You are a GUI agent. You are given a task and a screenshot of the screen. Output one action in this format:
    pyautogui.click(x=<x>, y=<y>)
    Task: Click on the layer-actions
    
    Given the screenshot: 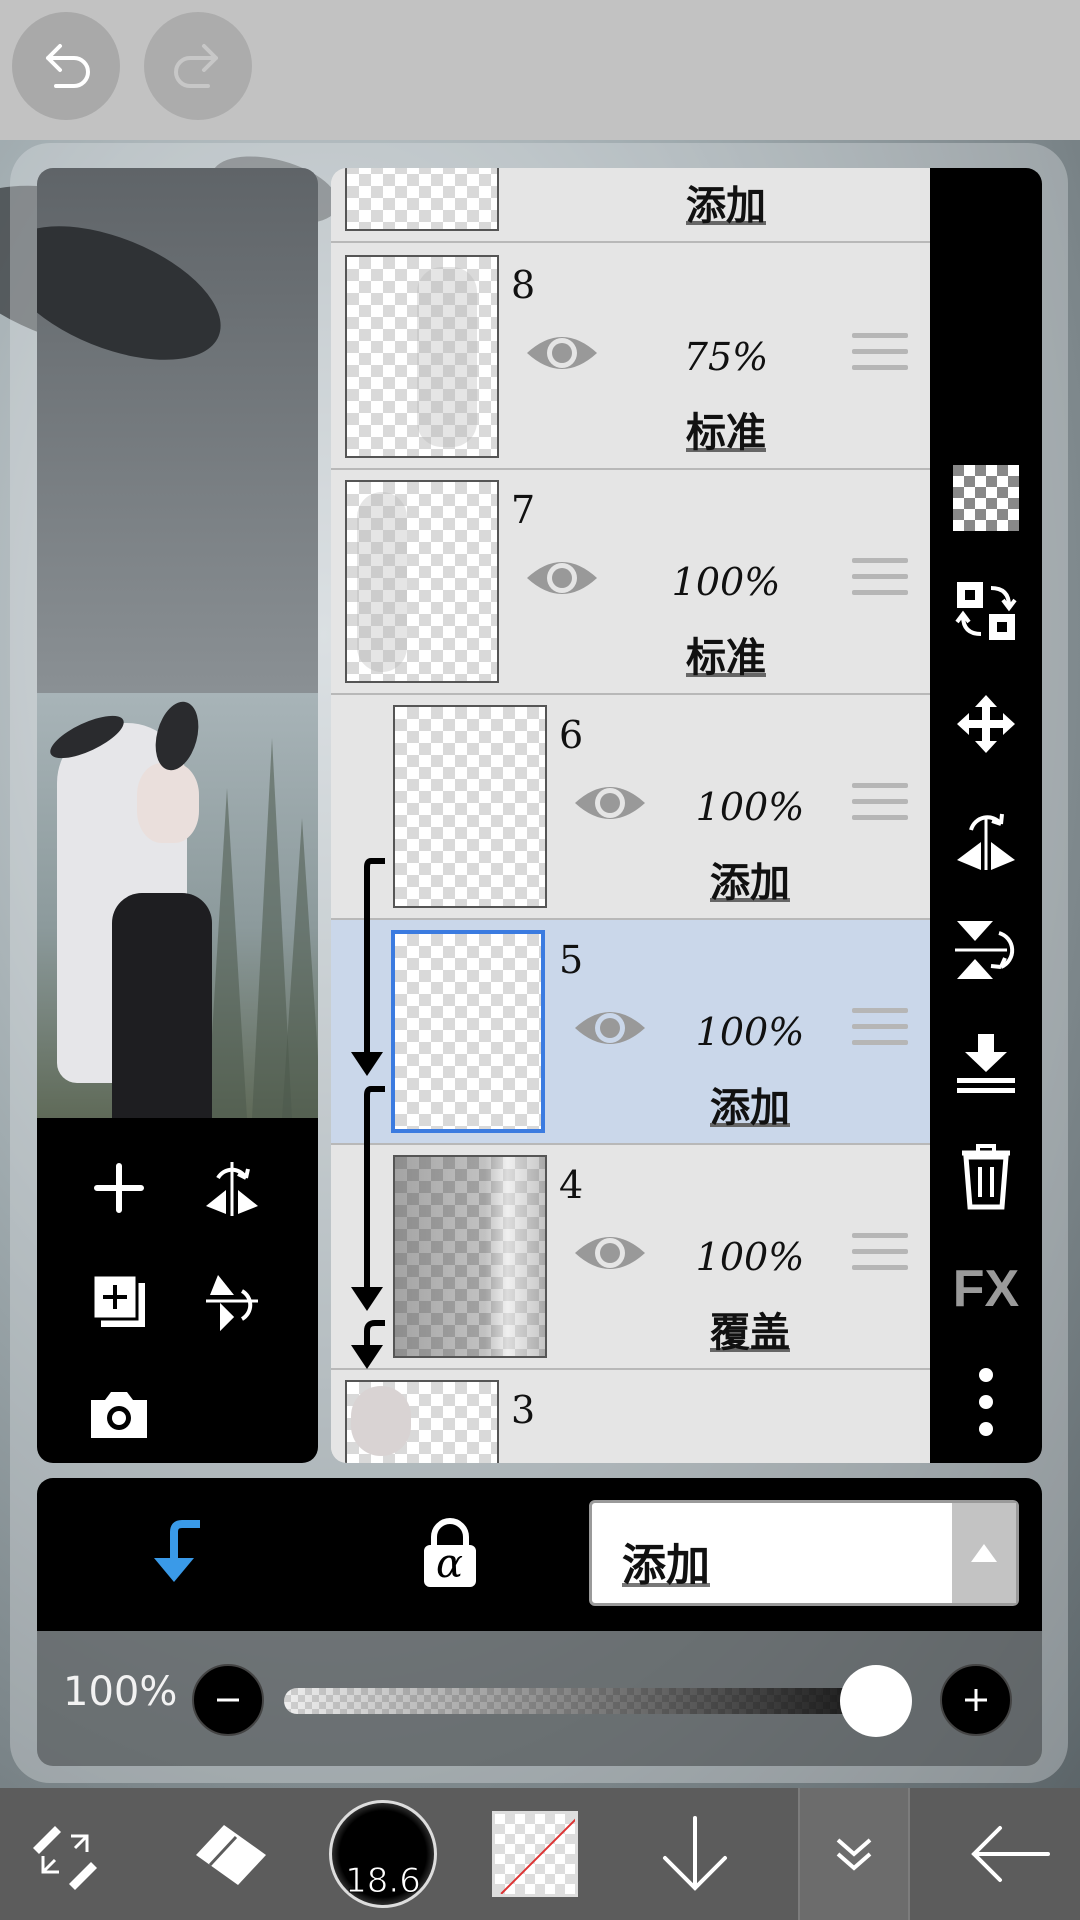 What is the action you would take?
    pyautogui.click(x=177, y=1290)
    